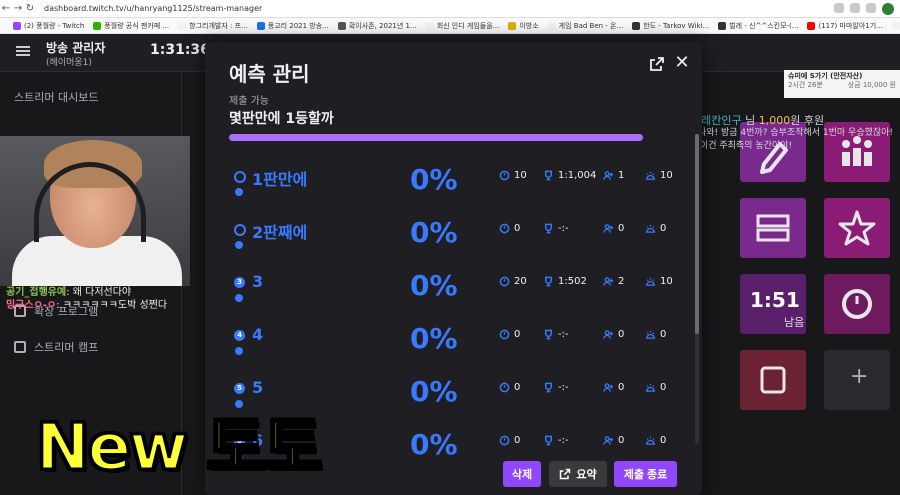  I want to click on sidebar-item-camp: 스트리머 캠프, so click(56, 347).